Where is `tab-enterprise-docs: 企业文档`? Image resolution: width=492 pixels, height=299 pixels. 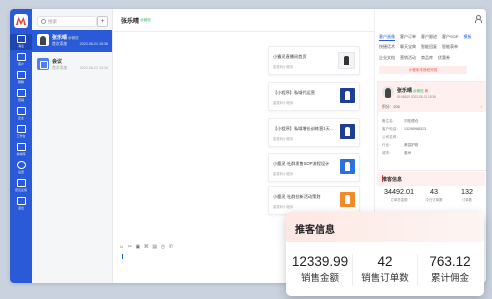
tab-enterprise-docs: 企业文档 is located at coordinates (387, 58).